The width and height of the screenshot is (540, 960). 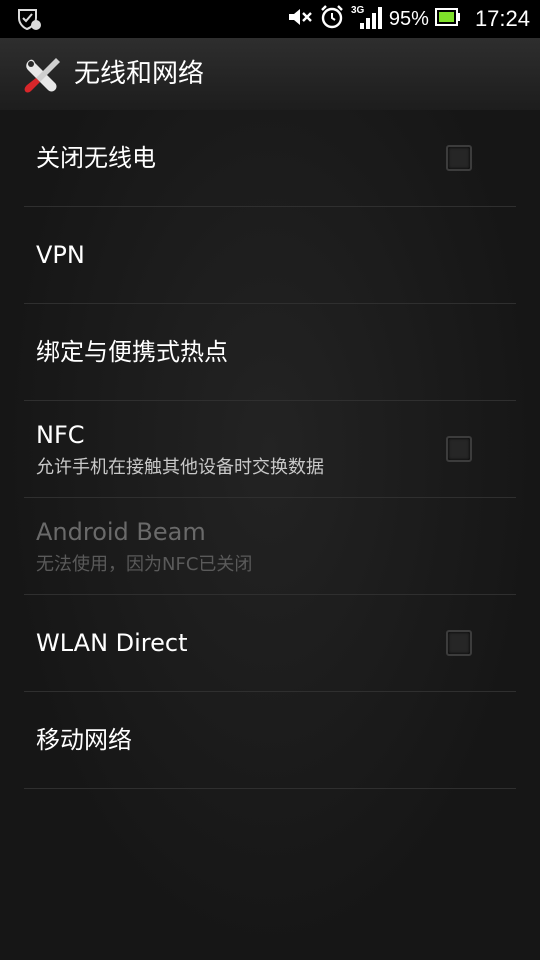 I want to click on setting-title: 关闭无线电, so click(x=96, y=158).